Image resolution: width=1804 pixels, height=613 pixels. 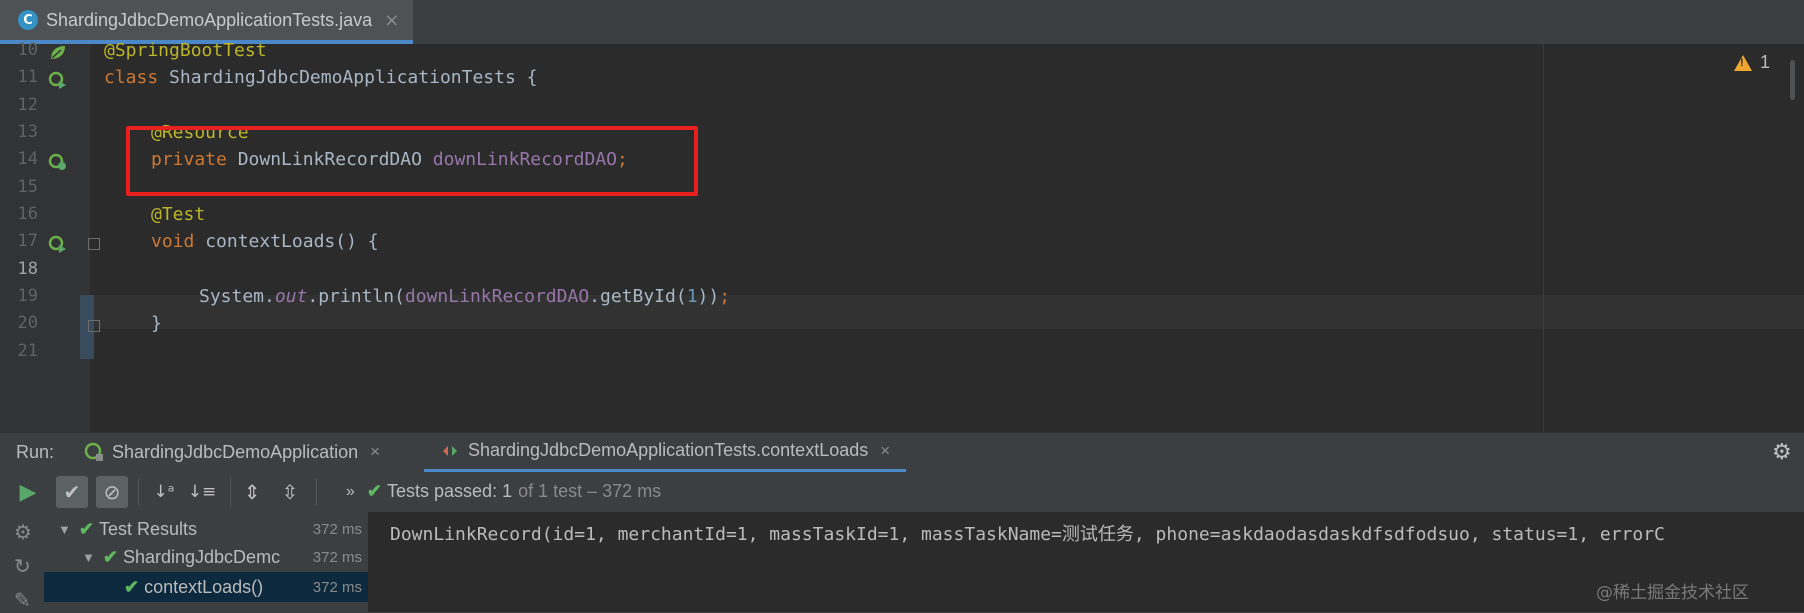 I want to click on run-toolbar, so click(x=902, y=492).